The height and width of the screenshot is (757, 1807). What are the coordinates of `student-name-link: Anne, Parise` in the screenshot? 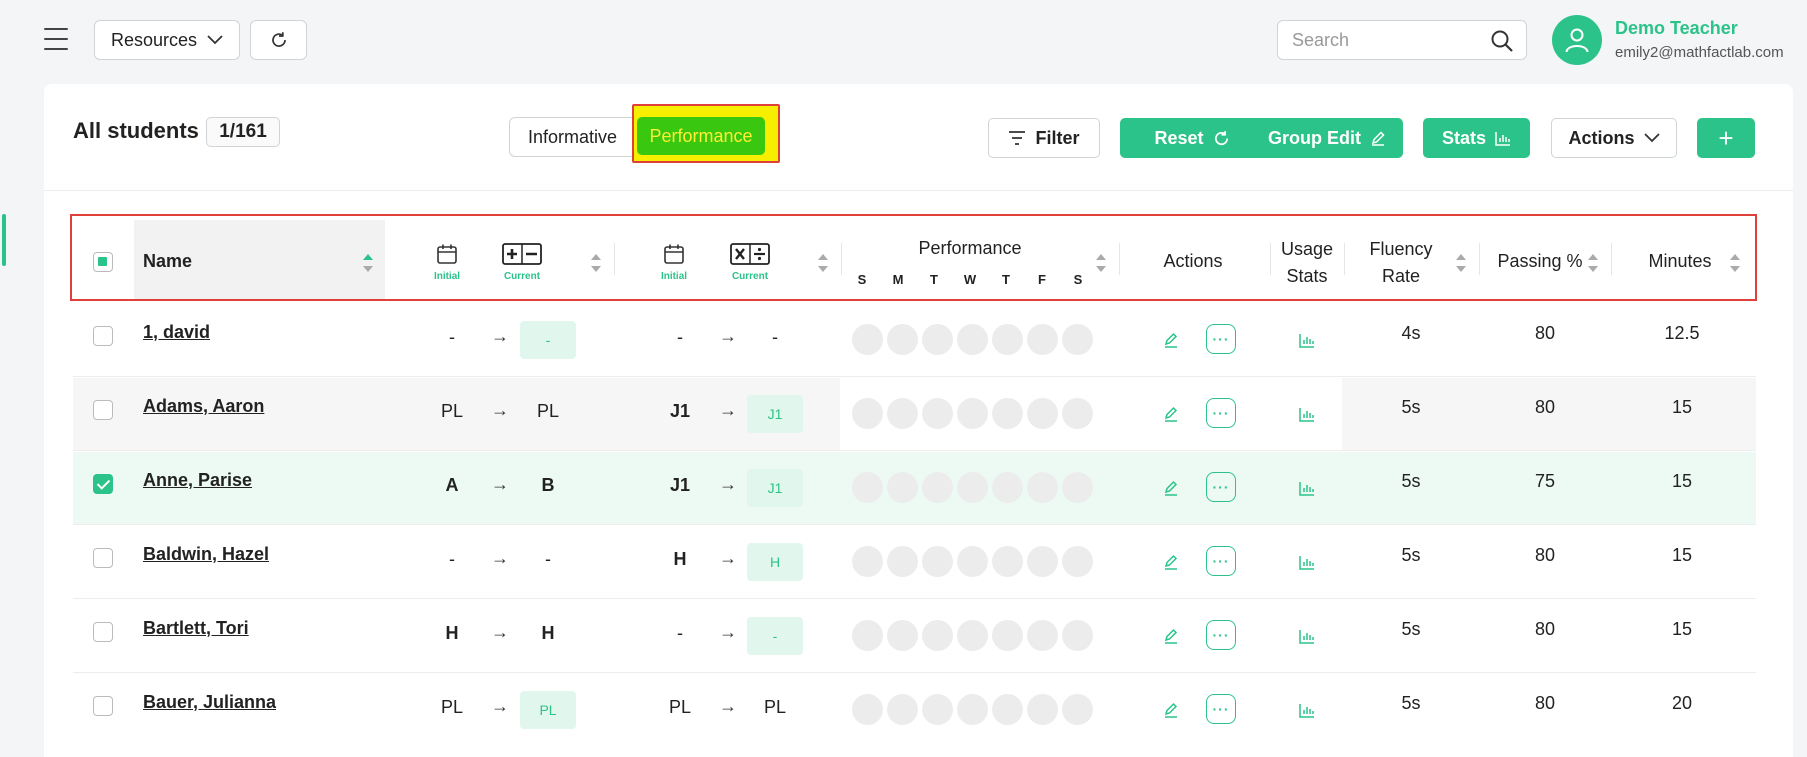 It's located at (197, 480).